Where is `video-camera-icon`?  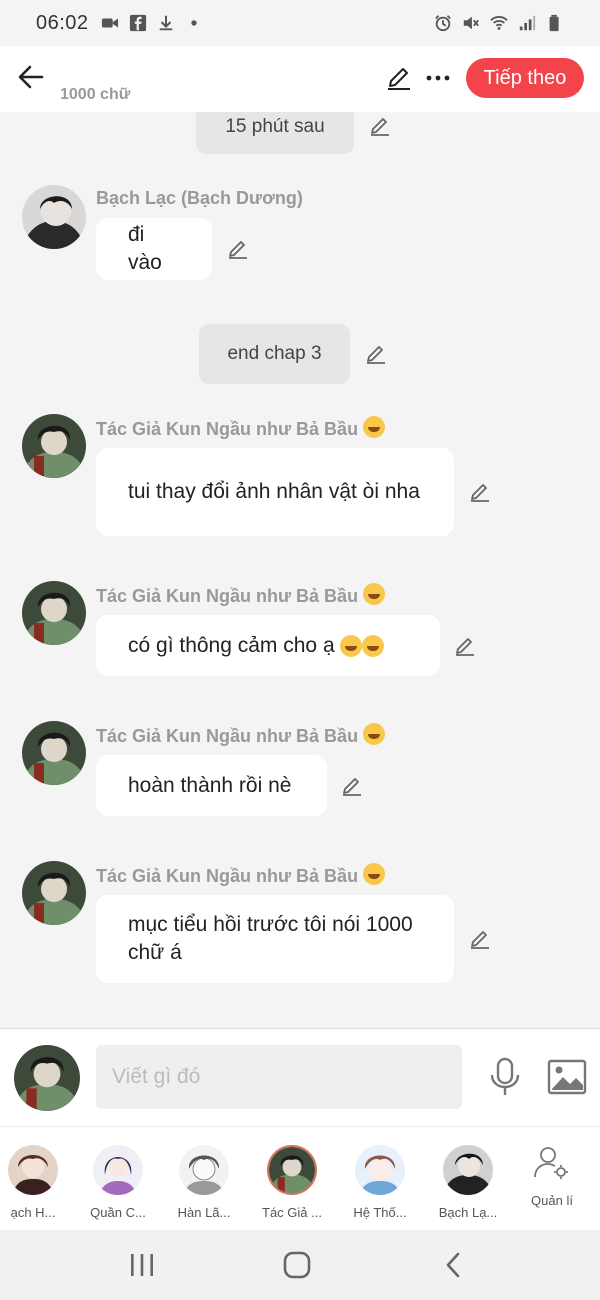
video-camera-icon is located at coordinates (109, 23).